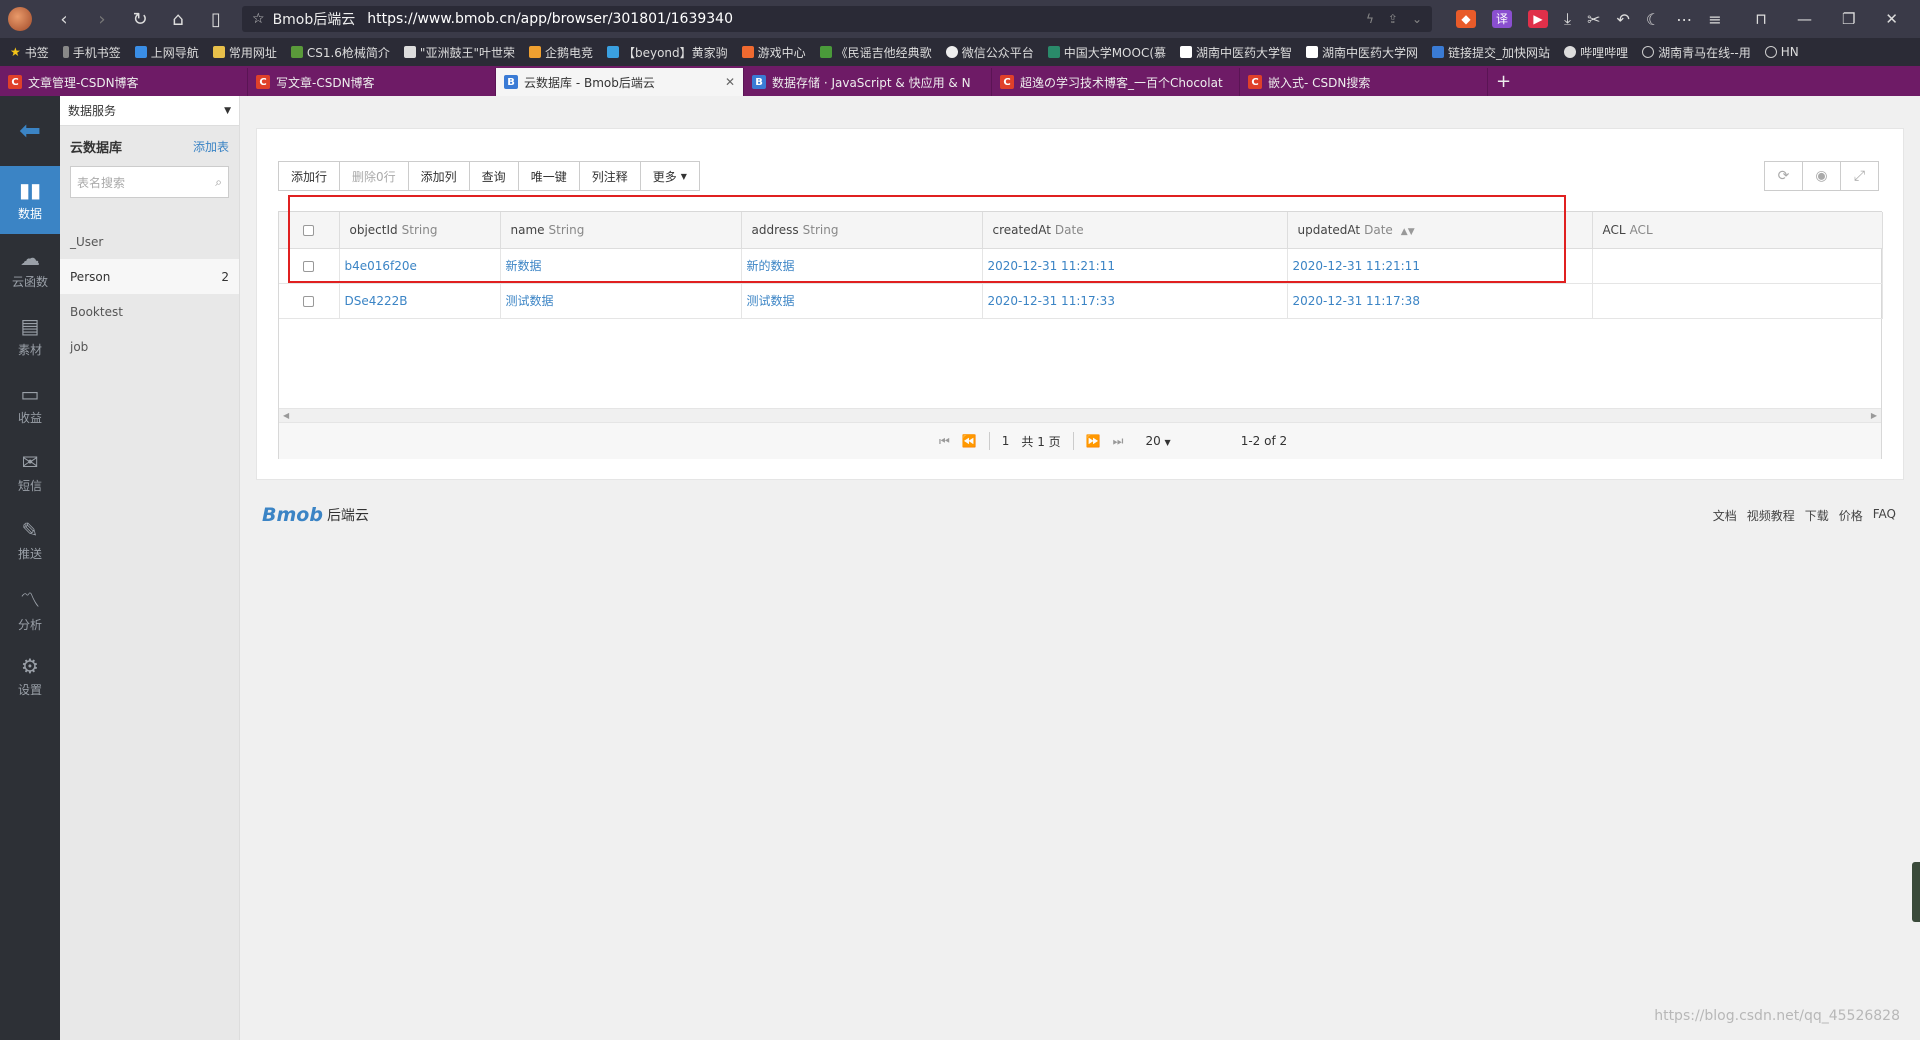 This screenshot has height=1040, width=1920. What do you see at coordinates (309, 230) in the screenshot?
I see `select-all-checkbox` at bounding box center [309, 230].